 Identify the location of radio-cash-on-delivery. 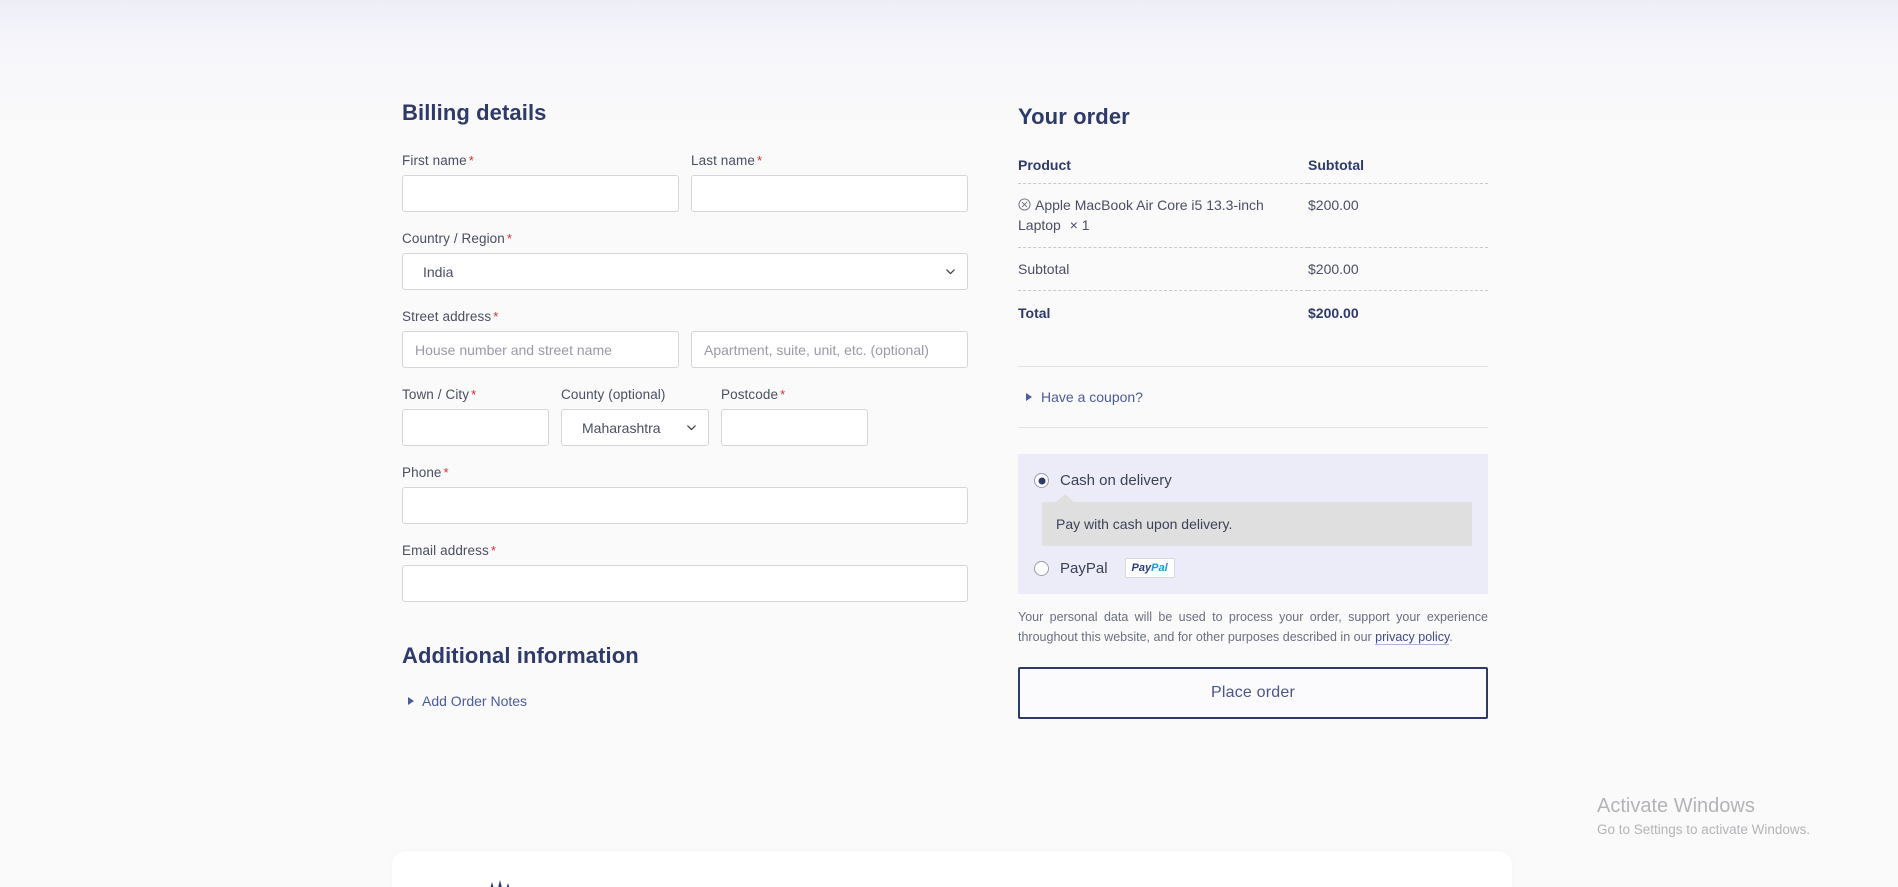
(1041, 481).